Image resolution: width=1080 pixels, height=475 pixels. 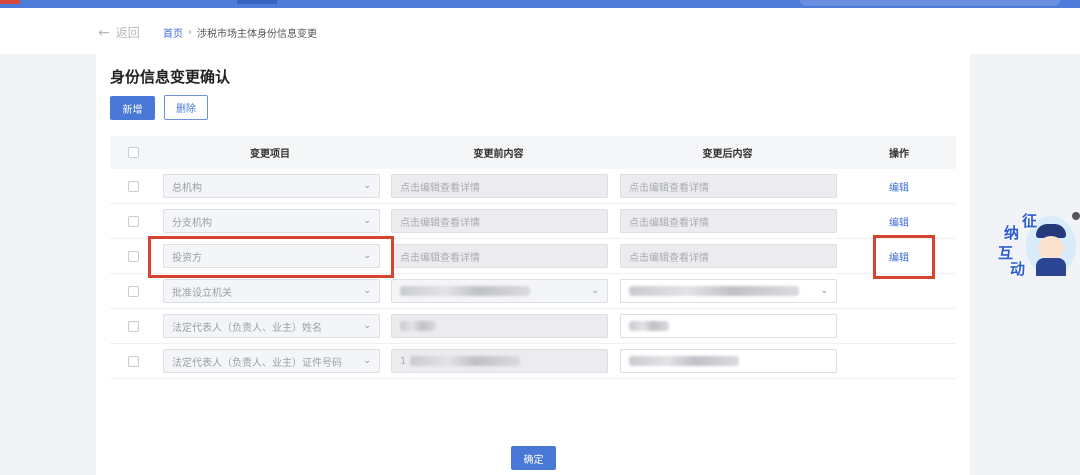 I want to click on active-tab-stub, so click(x=257, y=2).